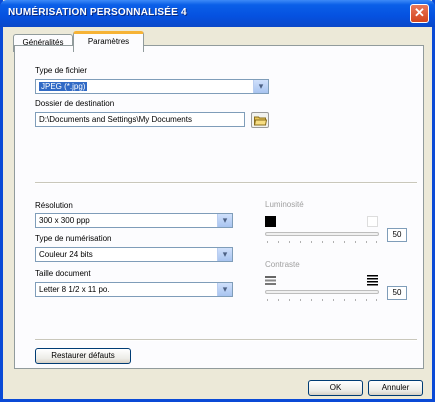 The image size is (435, 402). What do you see at coordinates (152, 86) in the screenshot?
I see `file-type-select: JPEG (*.jpg) ▾` at bounding box center [152, 86].